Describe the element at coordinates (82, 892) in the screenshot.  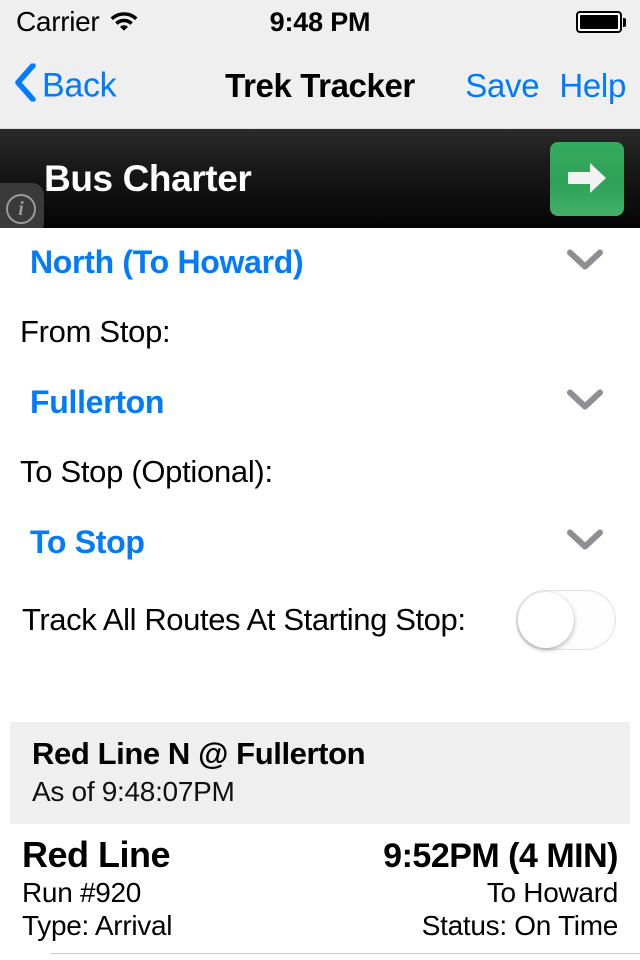
I see `row-run-number: Run #920` at that location.